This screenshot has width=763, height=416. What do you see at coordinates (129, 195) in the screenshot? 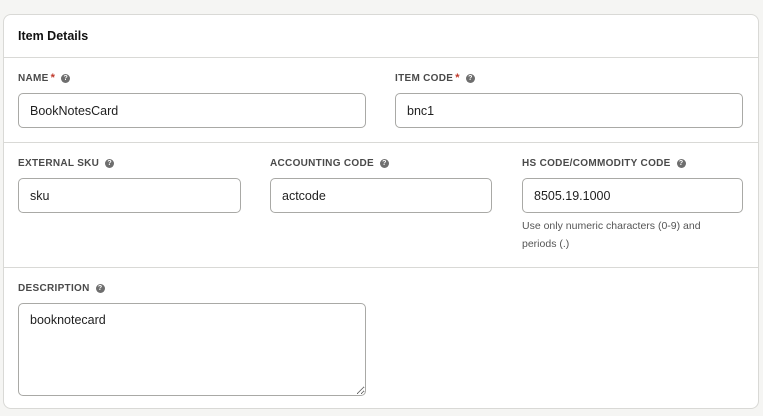
I see `external-sku-input` at bounding box center [129, 195].